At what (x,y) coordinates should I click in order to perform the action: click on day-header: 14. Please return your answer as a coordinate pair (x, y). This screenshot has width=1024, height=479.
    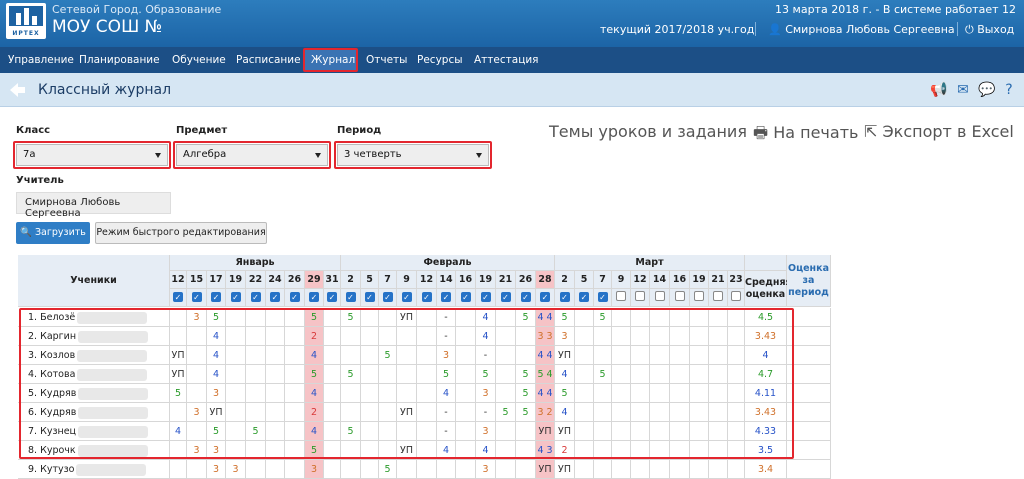
    Looking at the image, I should click on (660, 280).